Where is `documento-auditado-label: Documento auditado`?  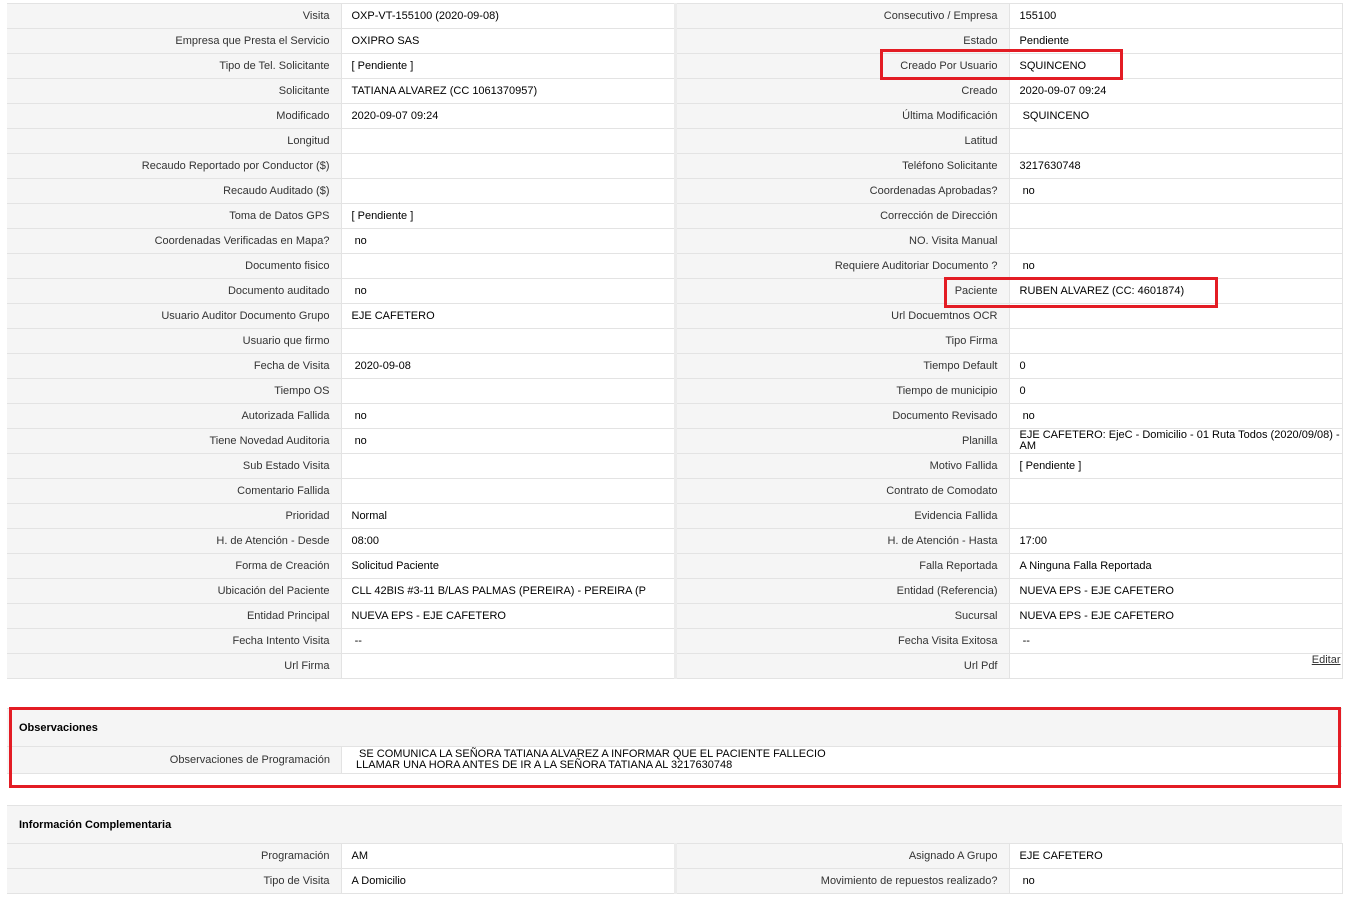
documento-auditado-label: Documento auditado is located at coordinates (174, 291).